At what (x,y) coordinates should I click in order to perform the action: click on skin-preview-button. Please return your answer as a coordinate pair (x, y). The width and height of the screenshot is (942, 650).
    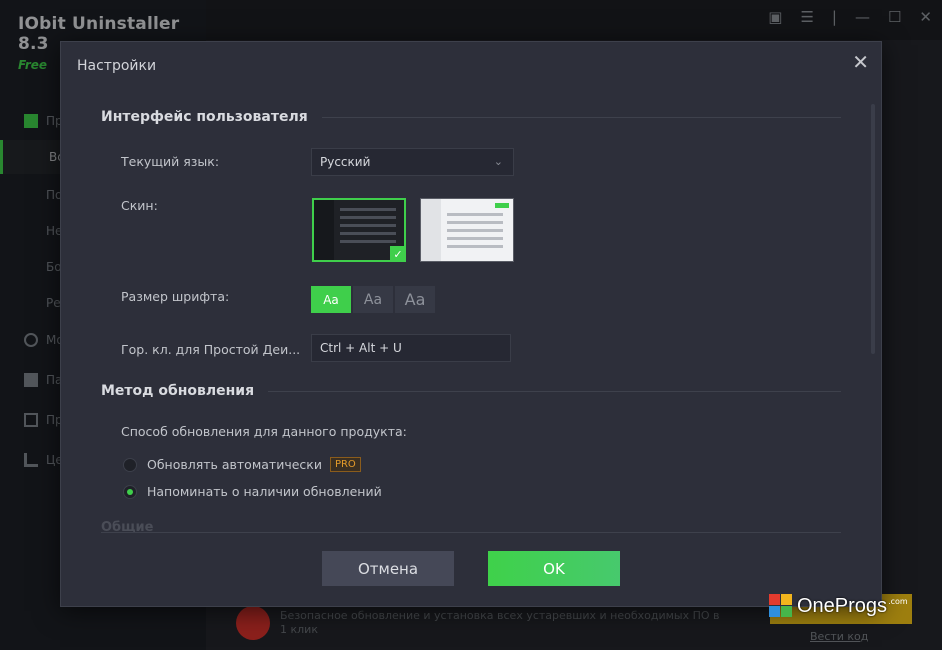
    Looking at the image, I should click on (502, 205).